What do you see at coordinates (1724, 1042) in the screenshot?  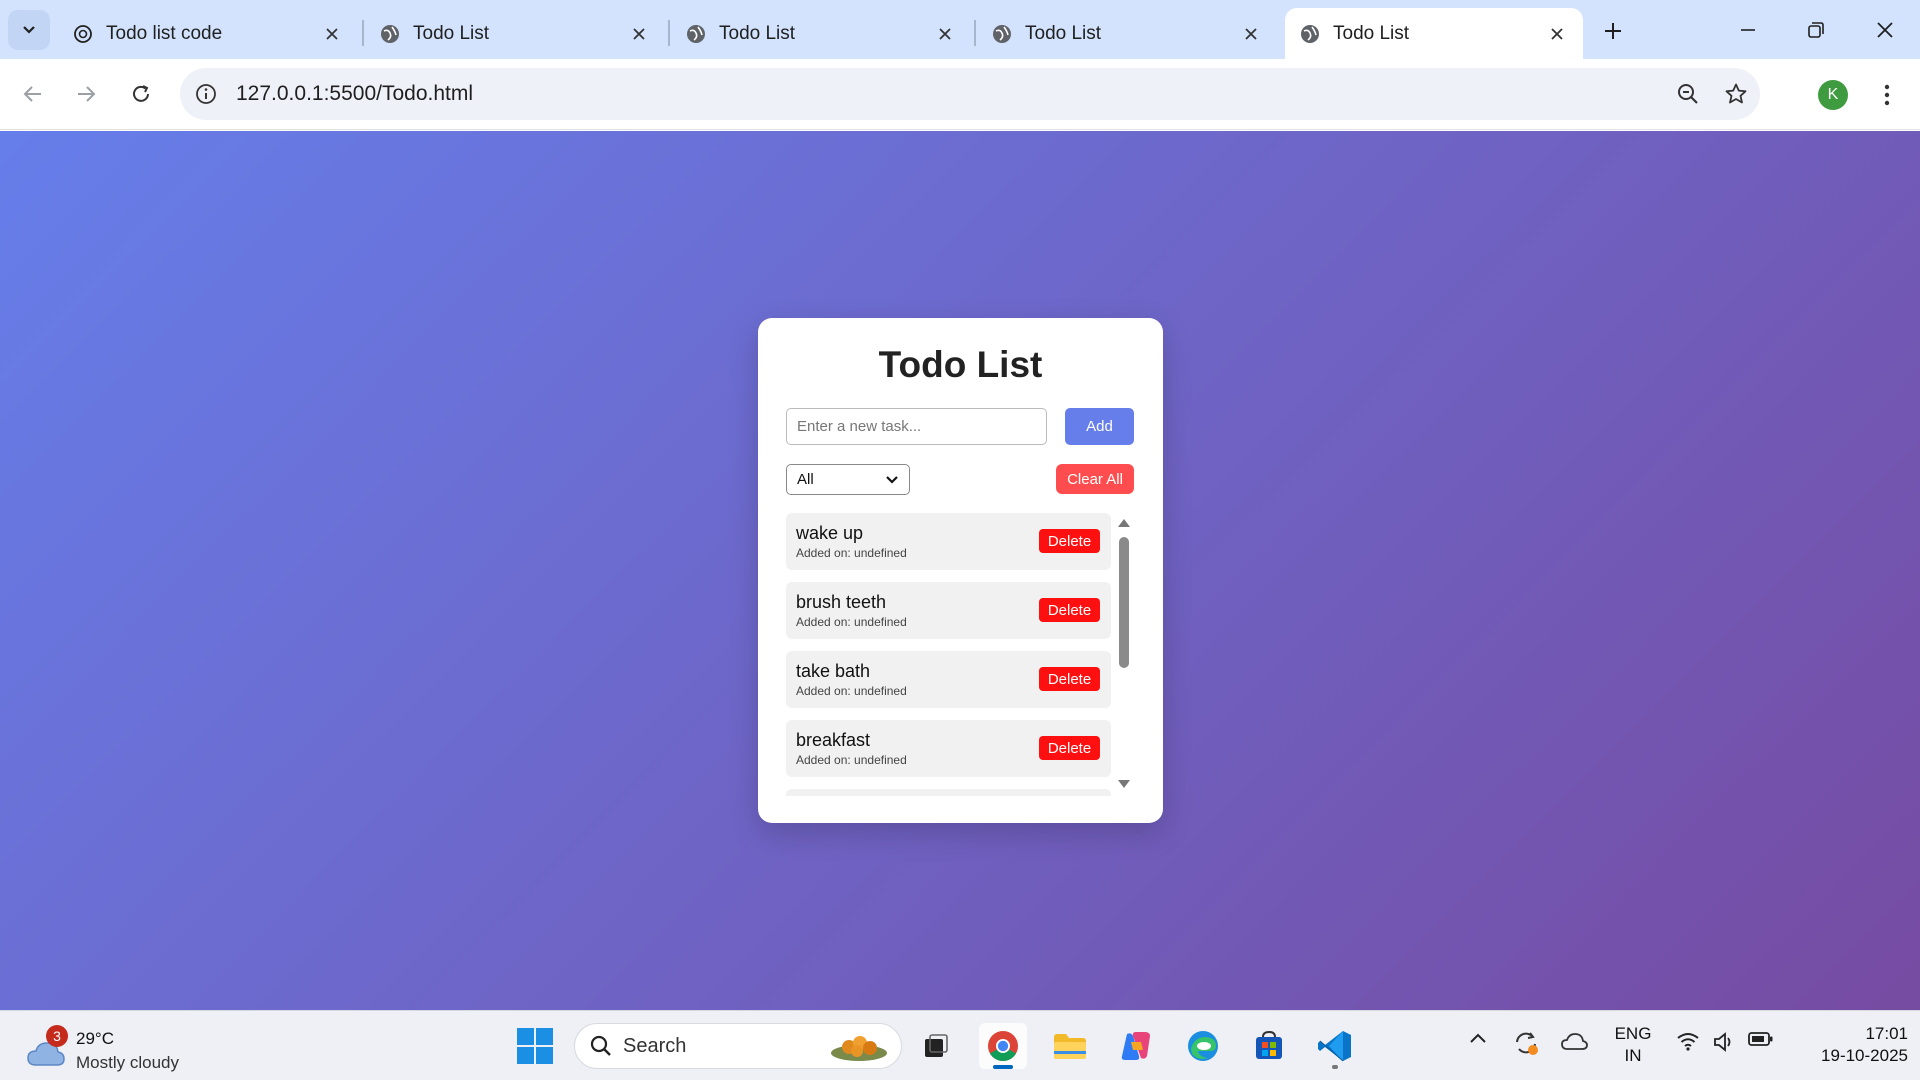 I see `volume-tray-button` at bounding box center [1724, 1042].